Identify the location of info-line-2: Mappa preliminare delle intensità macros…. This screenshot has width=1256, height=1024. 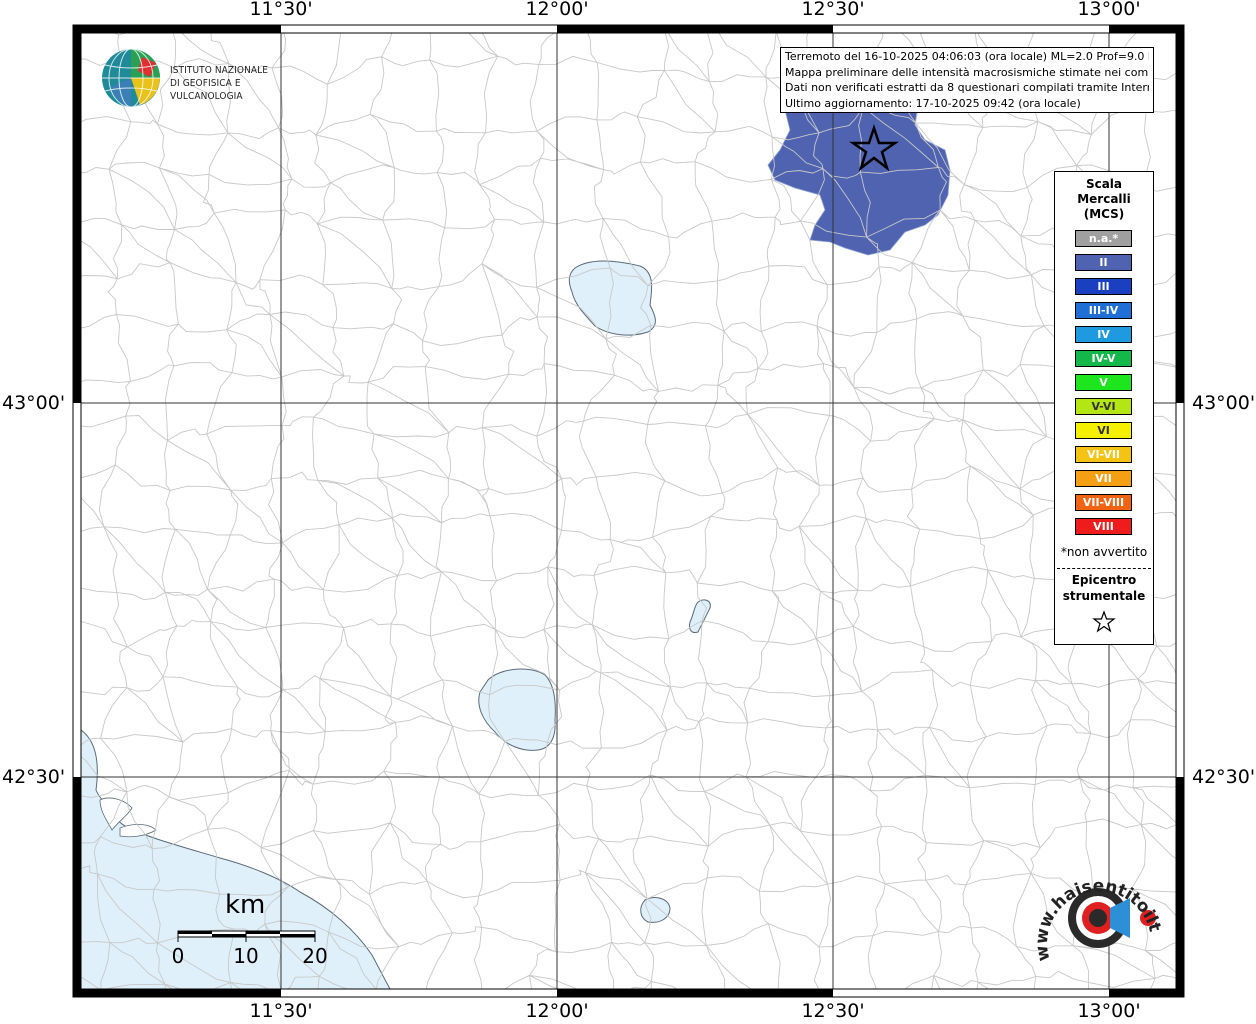
(967, 72).